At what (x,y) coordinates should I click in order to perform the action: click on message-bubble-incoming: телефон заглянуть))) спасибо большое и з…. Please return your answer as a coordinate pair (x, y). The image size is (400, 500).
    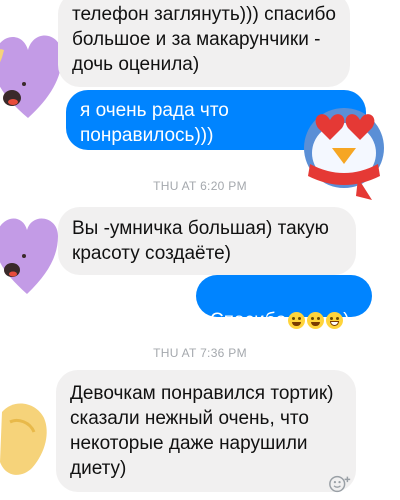
    Looking at the image, I should click on (204, 43).